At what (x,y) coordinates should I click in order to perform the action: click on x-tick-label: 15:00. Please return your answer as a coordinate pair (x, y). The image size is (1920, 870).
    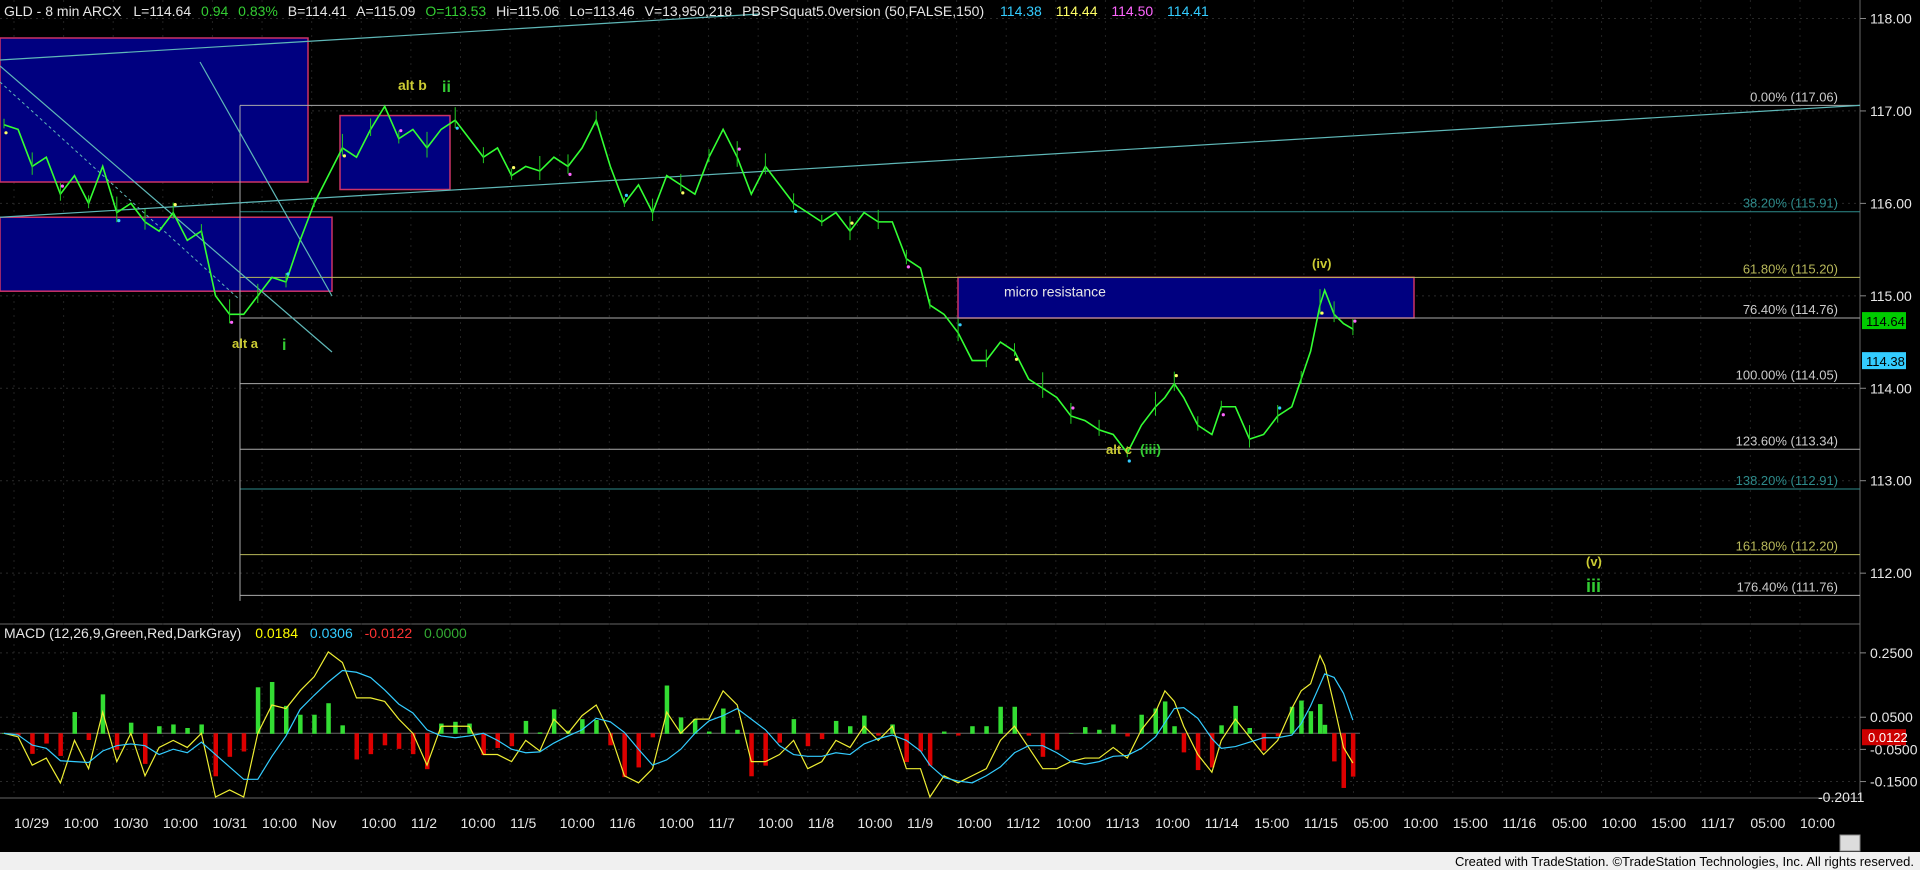
    Looking at the image, I should click on (1470, 823).